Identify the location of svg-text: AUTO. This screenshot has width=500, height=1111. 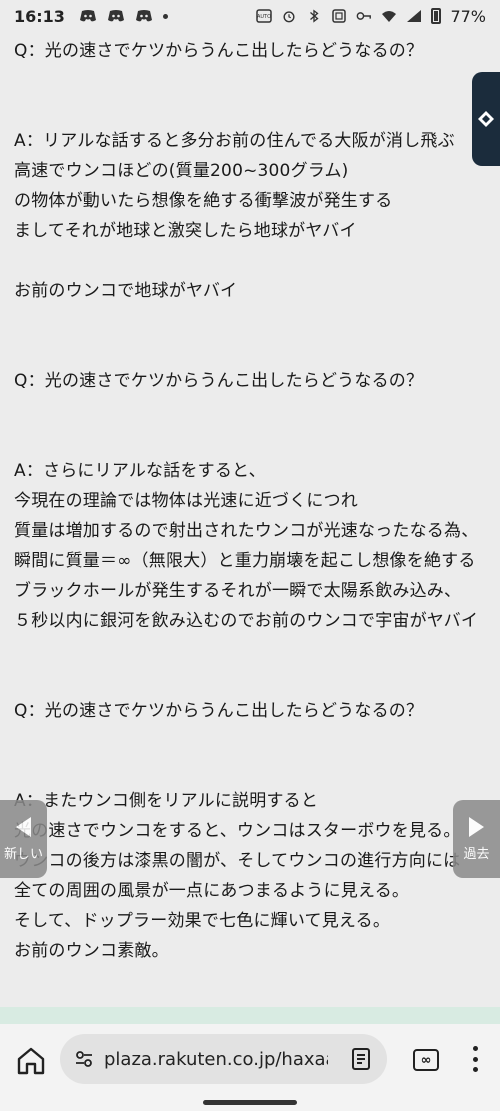
(264, 17).